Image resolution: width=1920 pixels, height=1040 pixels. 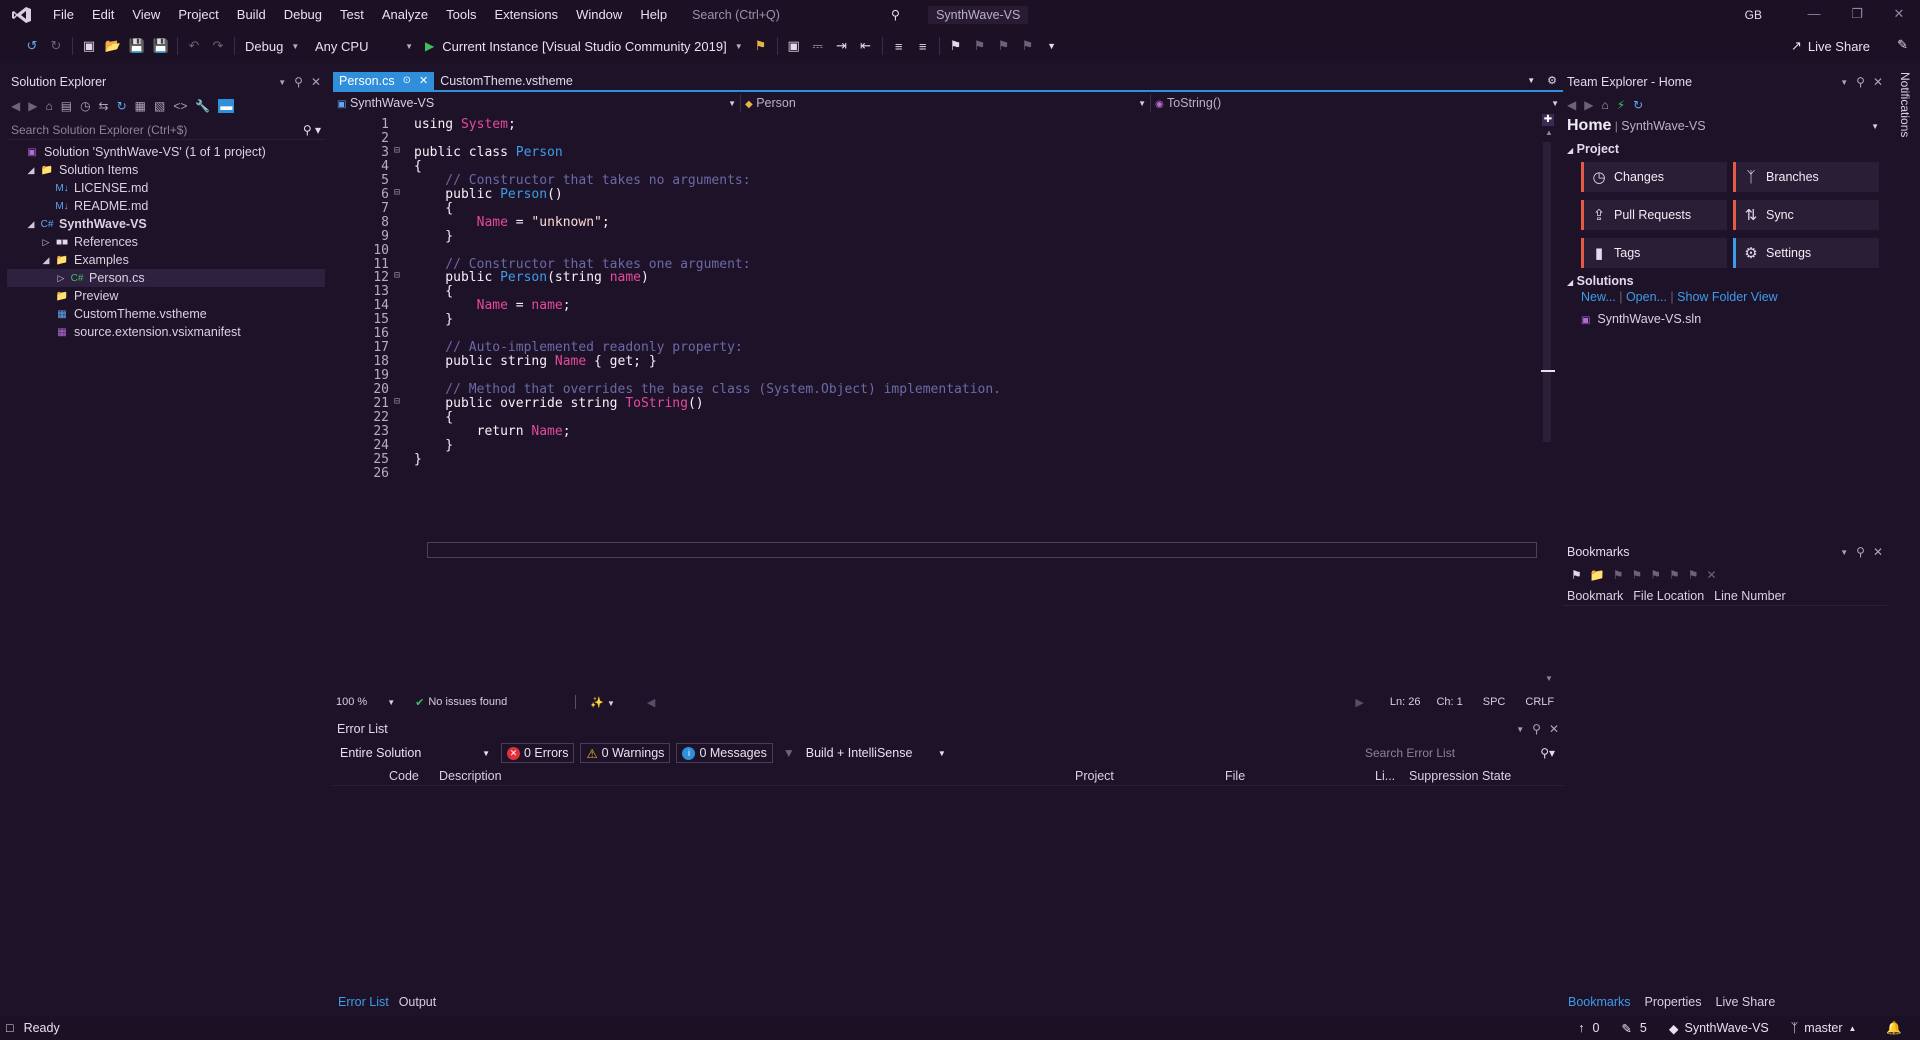 What do you see at coordinates (1549, 678) in the screenshot?
I see `scroll-down-icon: ▼` at bounding box center [1549, 678].